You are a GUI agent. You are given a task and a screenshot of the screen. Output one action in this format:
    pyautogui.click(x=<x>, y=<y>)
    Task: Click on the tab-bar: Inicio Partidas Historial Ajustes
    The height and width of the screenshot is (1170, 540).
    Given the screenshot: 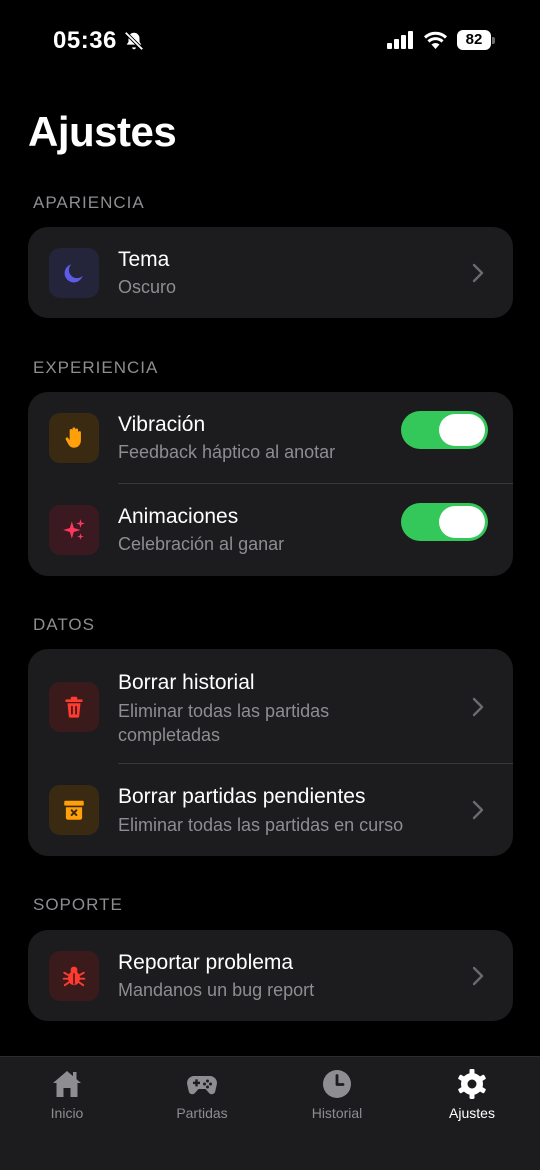 What is the action you would take?
    pyautogui.click(x=270, y=1113)
    